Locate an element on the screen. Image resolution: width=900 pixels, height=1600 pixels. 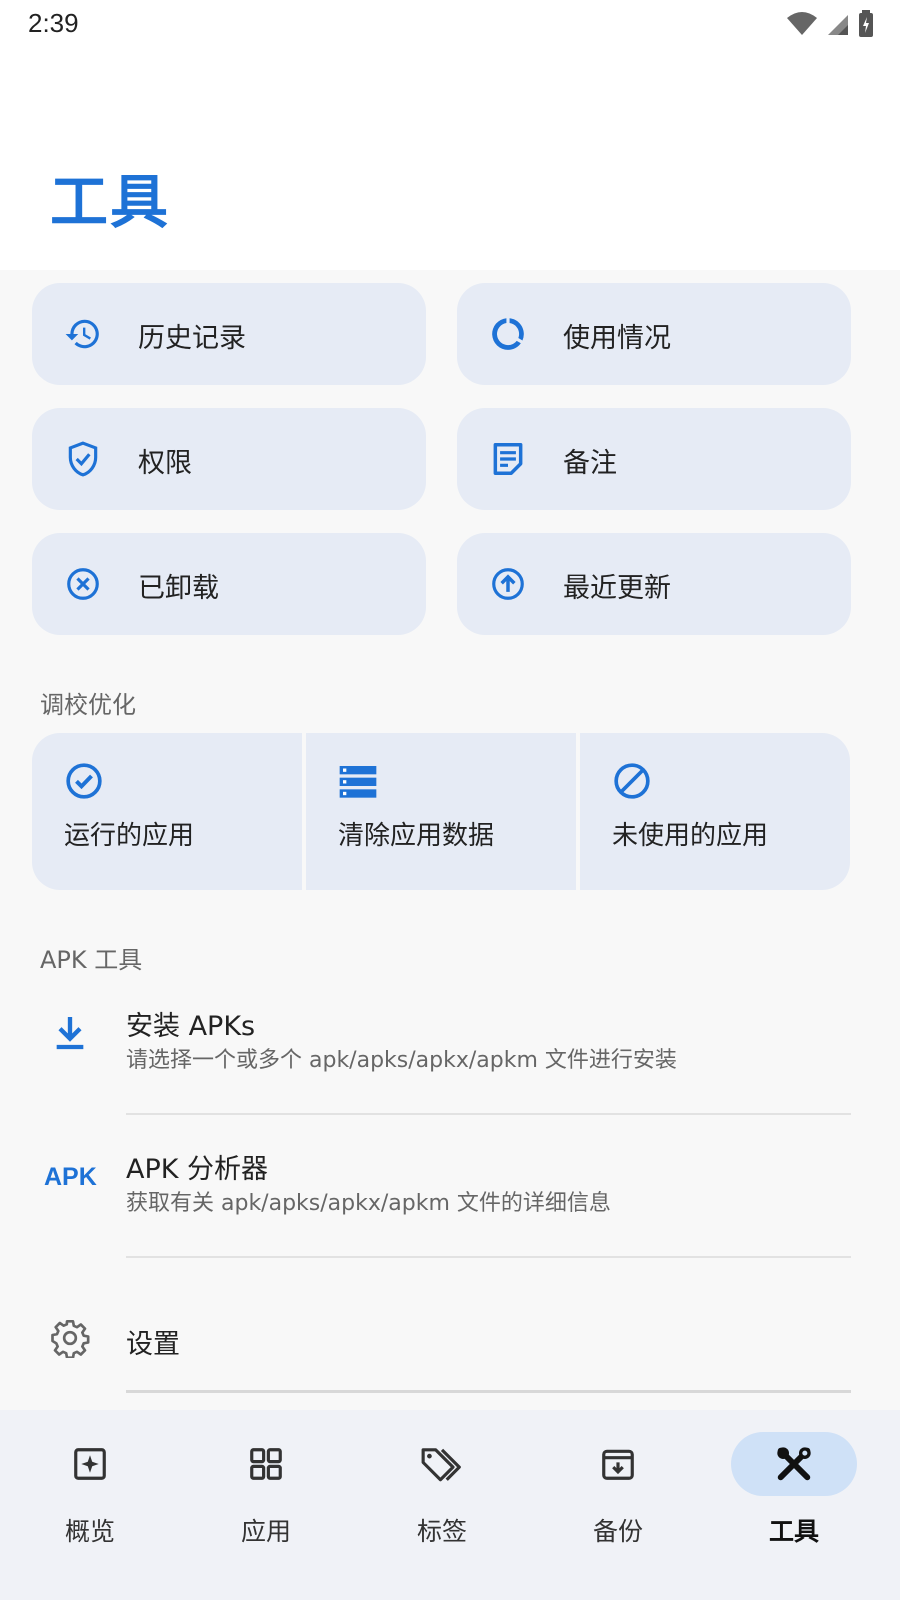
nav-overview: 概览 is located at coordinates (90, 1505).